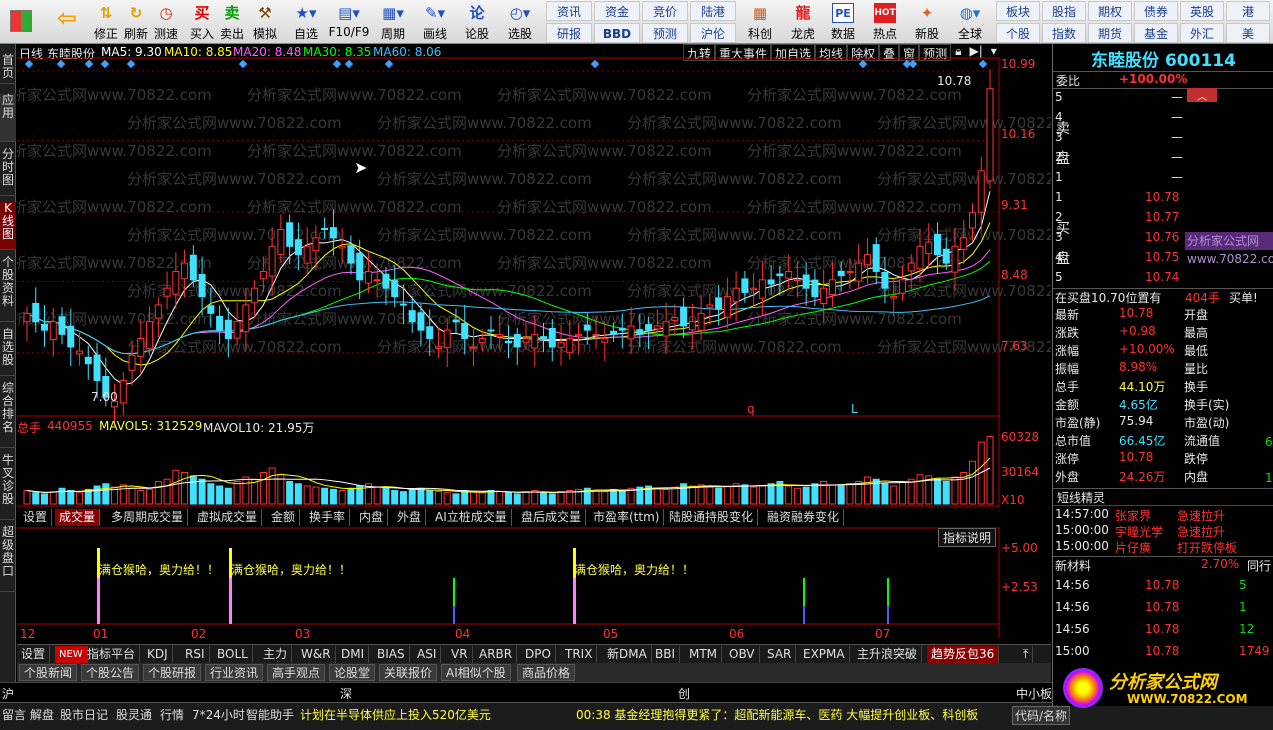 This screenshot has height=730, width=1273. What do you see at coordinates (742, 654) in the screenshot?
I see `ind-obv: OBV` at bounding box center [742, 654].